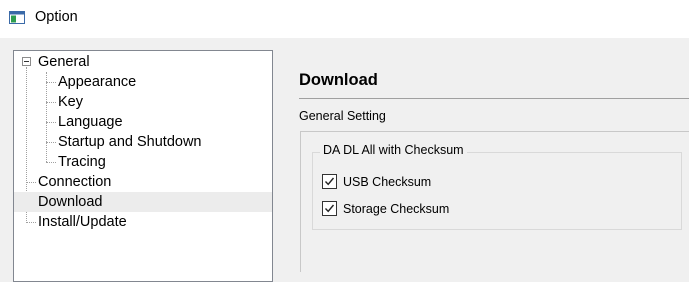 The height and width of the screenshot is (282, 689). I want to click on tree-item-appearance: Appearance, so click(143, 82).